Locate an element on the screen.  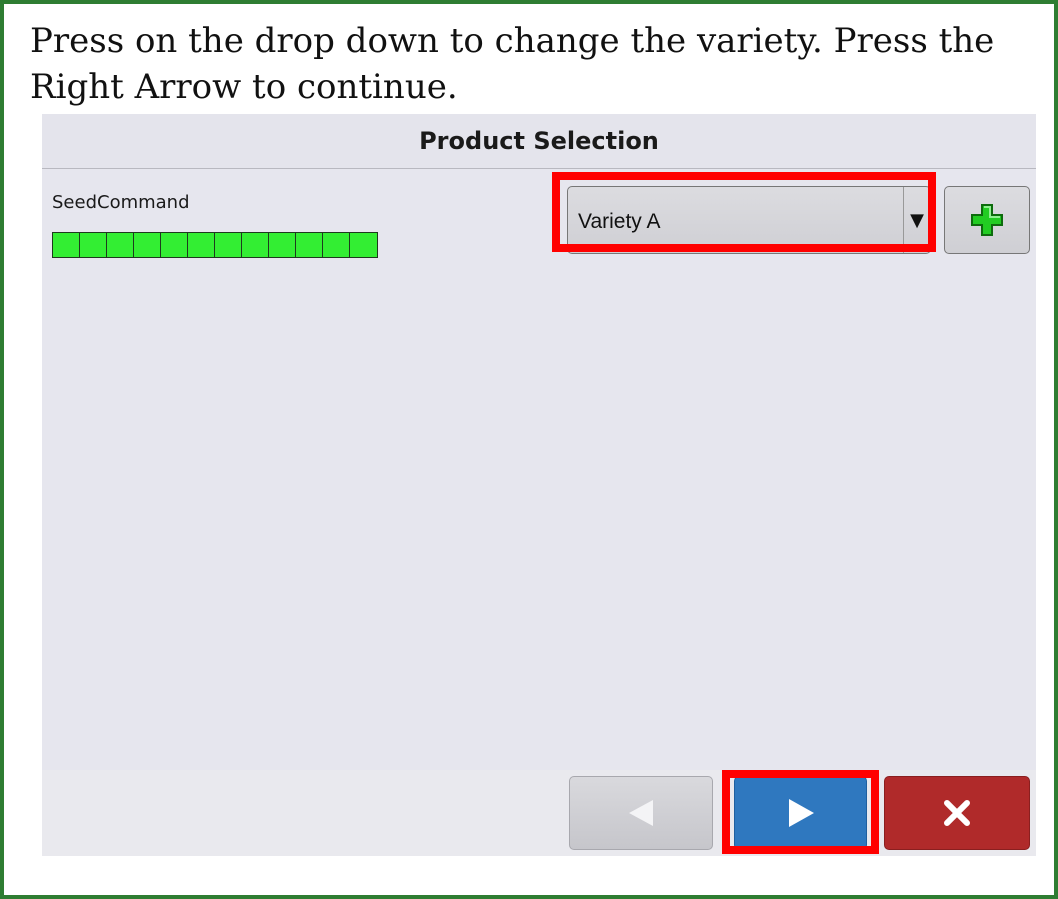
close-icon is located at coordinates (957, 813).